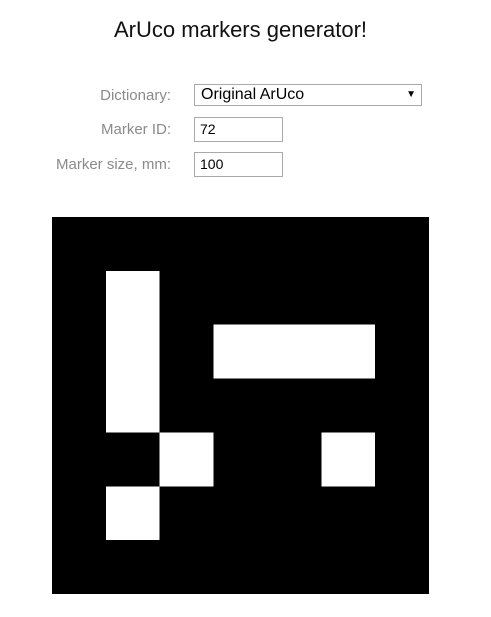  I want to click on marker-size-row: Marker size, mm: 100, so click(245, 165).